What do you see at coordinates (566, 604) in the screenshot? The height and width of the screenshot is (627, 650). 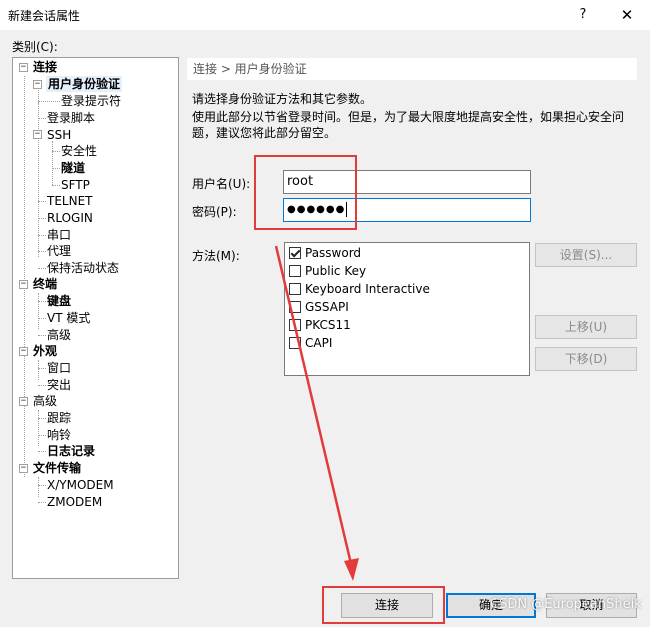 I see `watermark: CSDN @EuropeanSheik` at bounding box center [566, 604].